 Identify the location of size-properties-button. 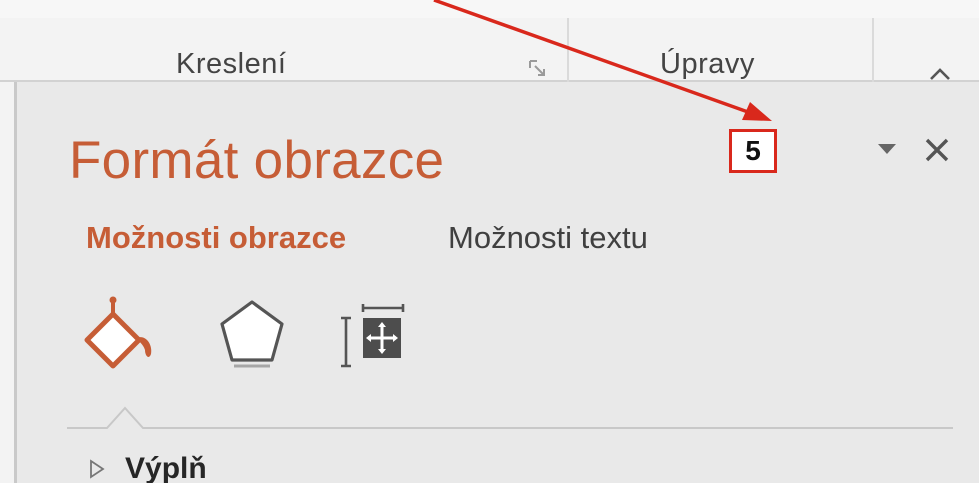
(375, 334).